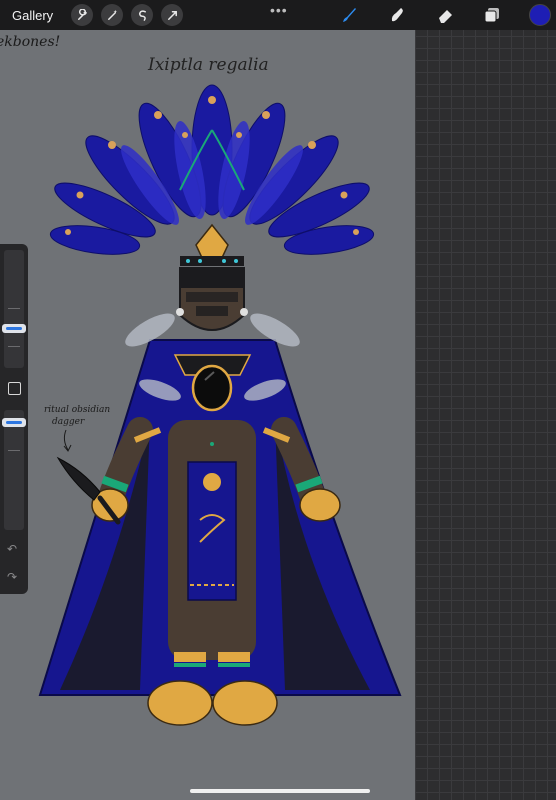 Image resolution: width=556 pixels, height=800 pixels. I want to click on square-icon, so click(14, 388).